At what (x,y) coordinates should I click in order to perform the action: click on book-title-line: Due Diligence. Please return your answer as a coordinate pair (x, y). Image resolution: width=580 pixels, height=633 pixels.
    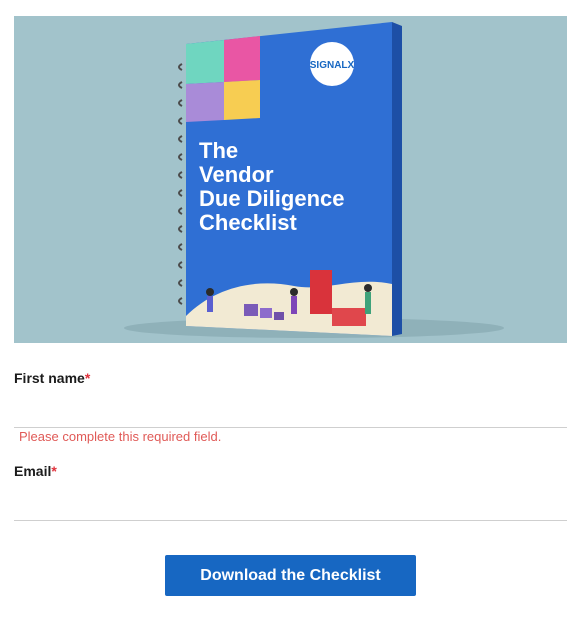
    Looking at the image, I should click on (271, 198).